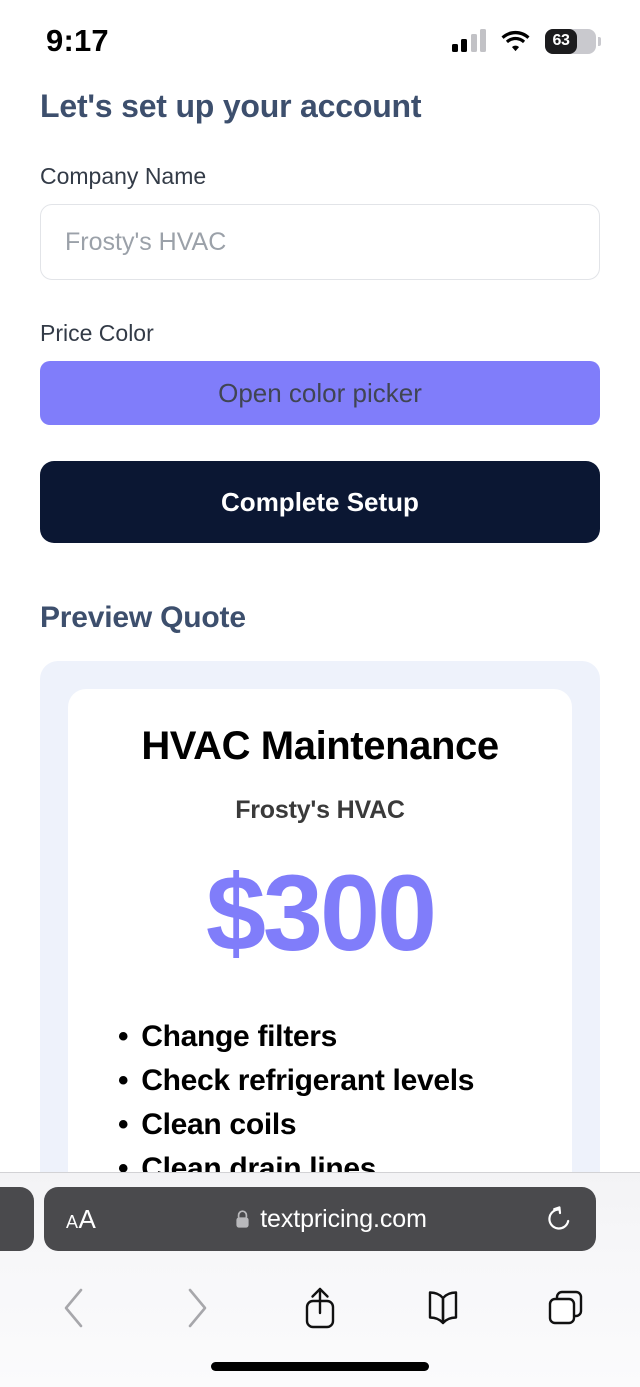 The width and height of the screenshot is (640, 1387). What do you see at coordinates (320, 502) in the screenshot?
I see `complete-setup-button: Complete Setup` at bounding box center [320, 502].